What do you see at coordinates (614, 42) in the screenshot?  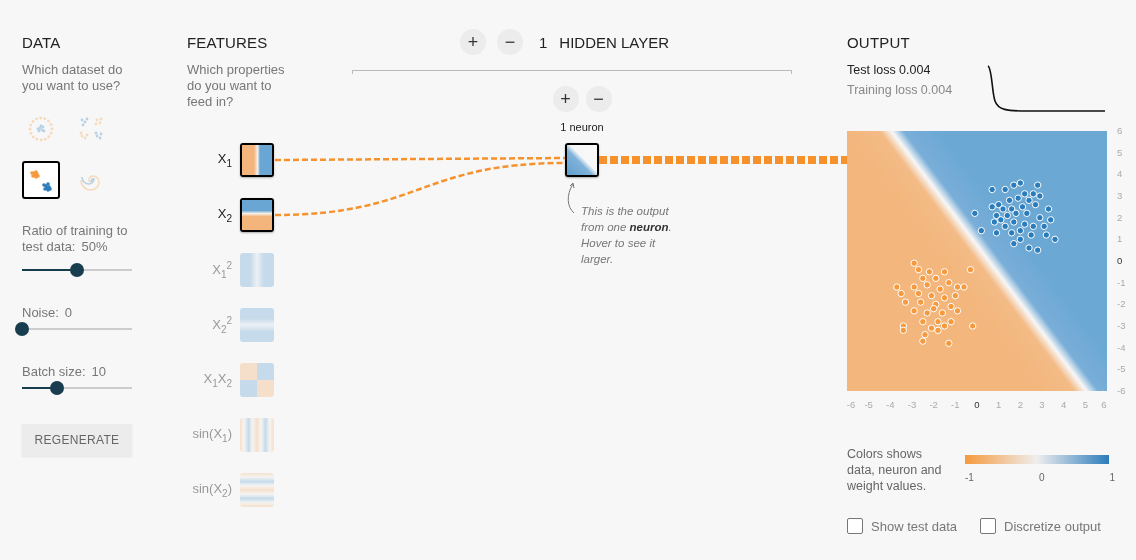 I see `hidden-layer-title: HIDDEN LAYER` at bounding box center [614, 42].